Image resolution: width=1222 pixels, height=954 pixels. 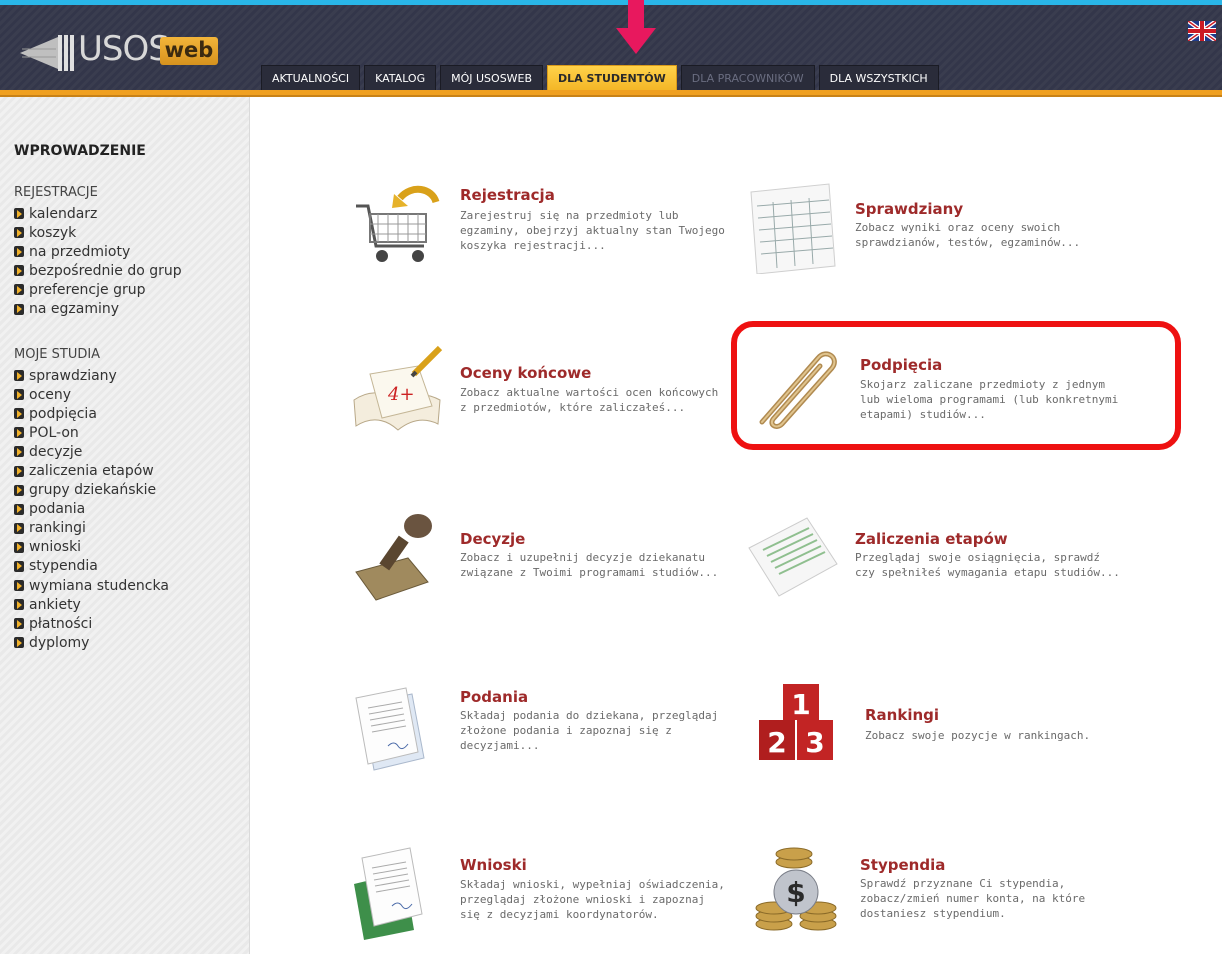 What do you see at coordinates (747, 79) in the screenshot?
I see `tab-dla-pracownikow: DLA PRACOWNIKÓW` at bounding box center [747, 79].